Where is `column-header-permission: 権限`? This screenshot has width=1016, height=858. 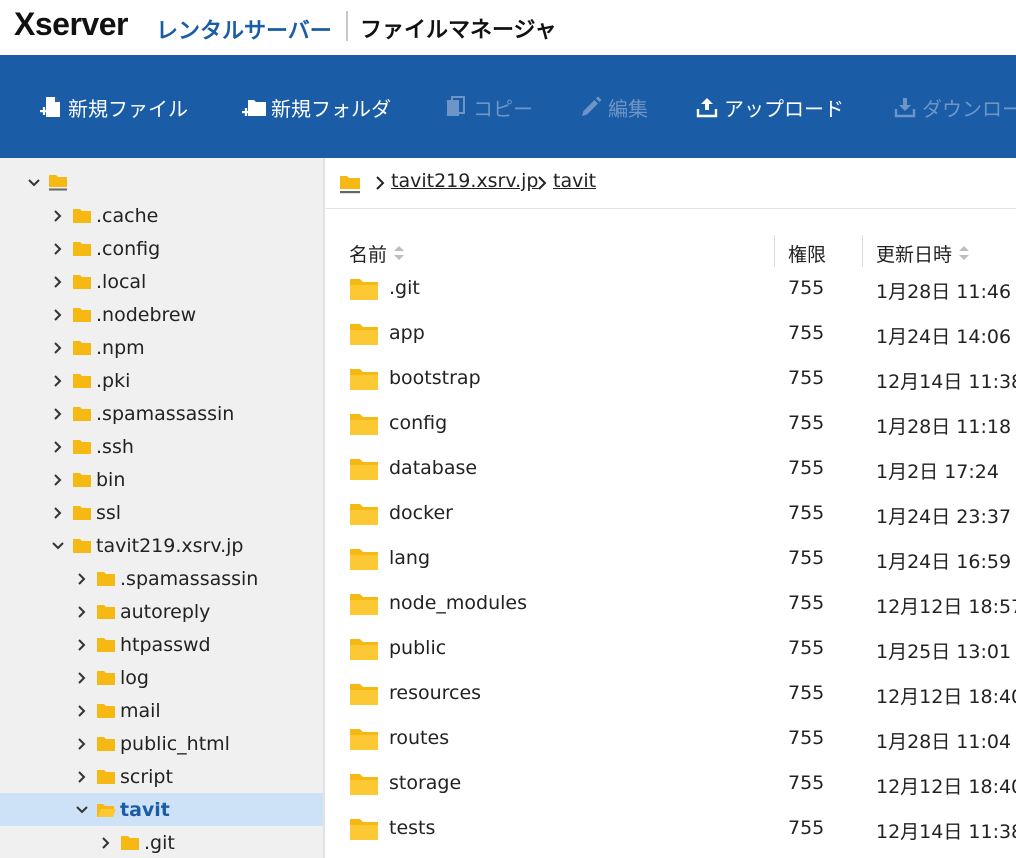
column-header-permission: 権限 is located at coordinates (807, 253).